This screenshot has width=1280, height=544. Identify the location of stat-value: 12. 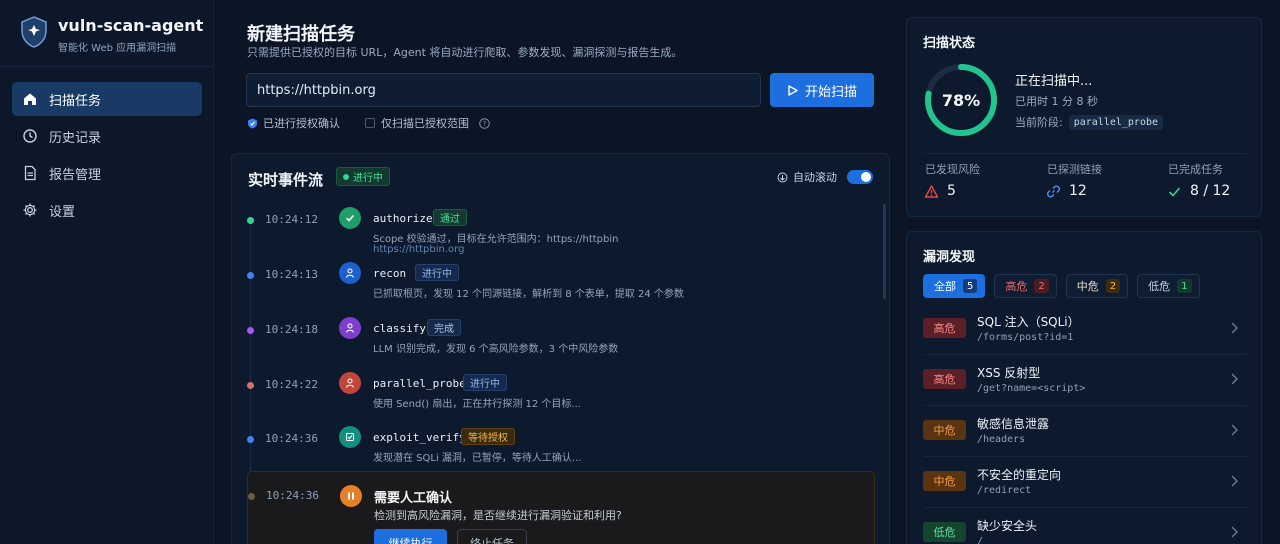
(1078, 191).